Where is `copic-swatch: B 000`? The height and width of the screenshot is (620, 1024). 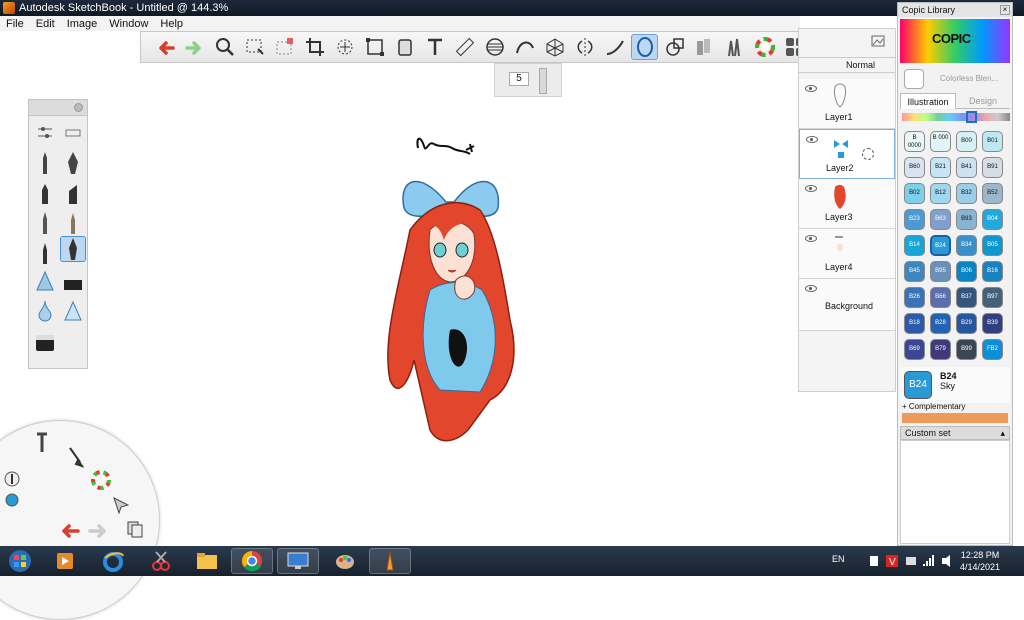
copic-swatch: B 000 is located at coordinates (940, 141).